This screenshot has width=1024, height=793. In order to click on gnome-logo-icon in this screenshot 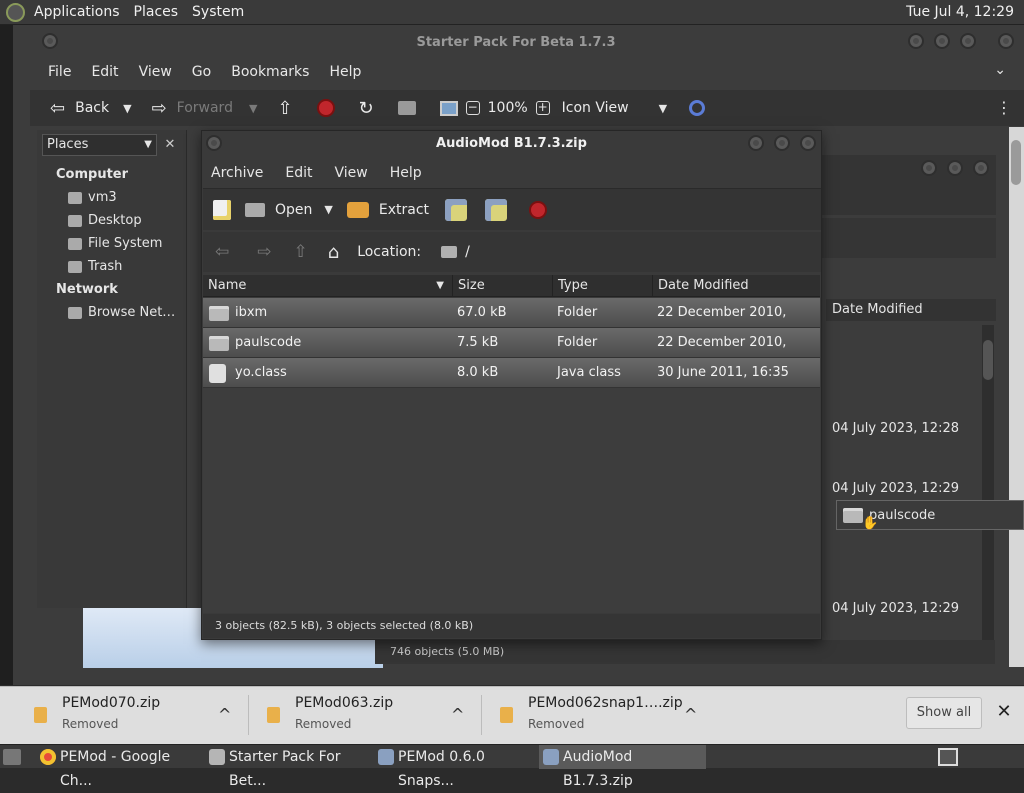, I will do `click(15, 12)`.